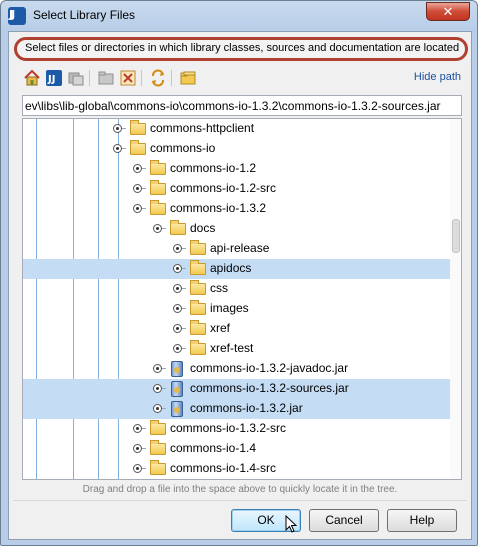 Image resolution: width=478 pixels, height=546 pixels. I want to click on new-folder-icon, so click(106, 78).